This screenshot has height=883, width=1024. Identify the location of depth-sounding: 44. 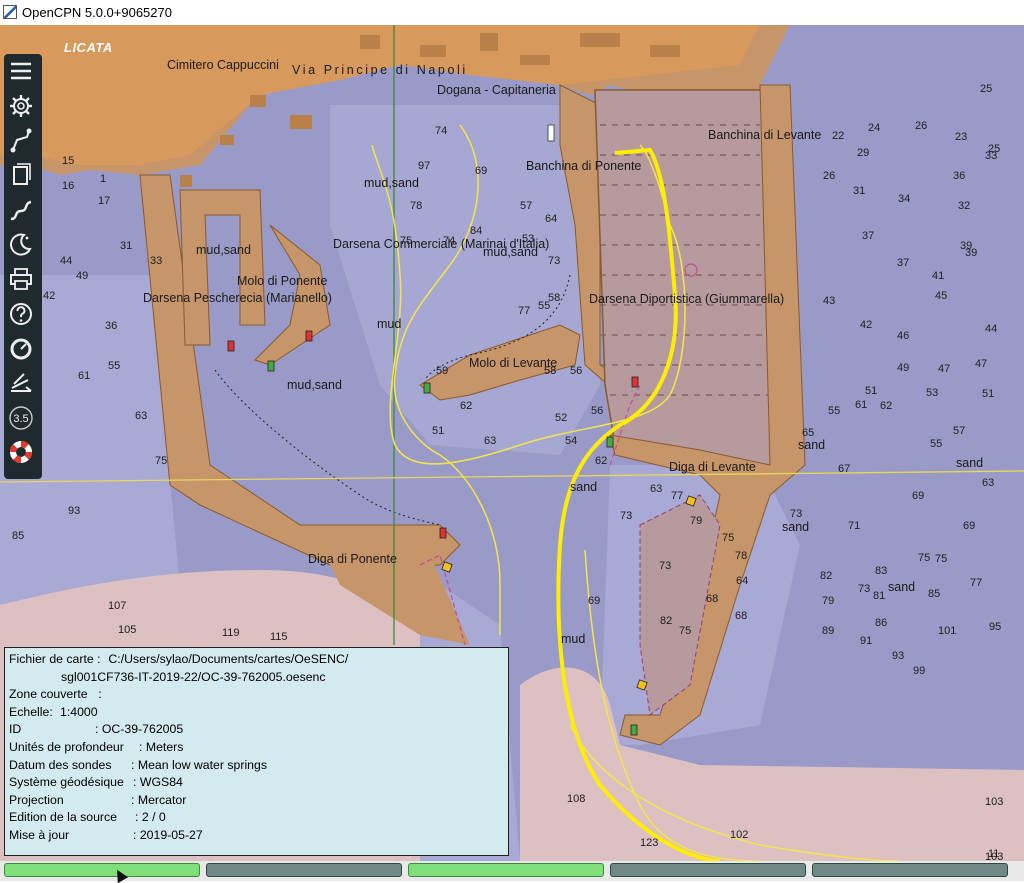
(66, 261).